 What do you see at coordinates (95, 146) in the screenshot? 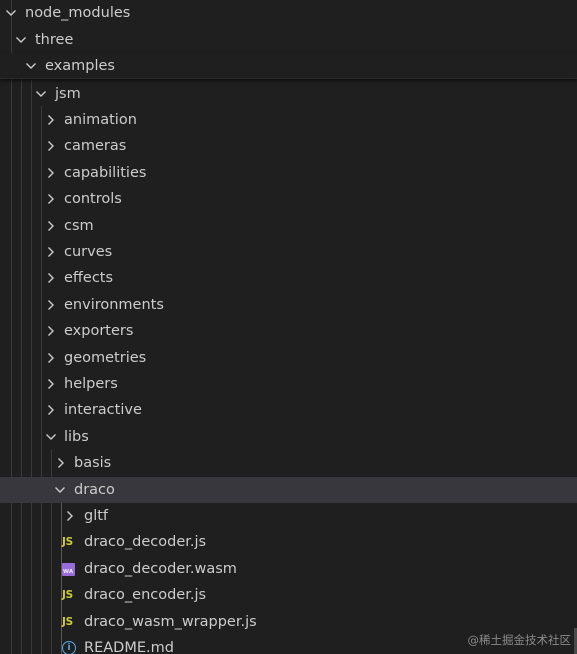
I see `tree-item-label: cameras` at bounding box center [95, 146].